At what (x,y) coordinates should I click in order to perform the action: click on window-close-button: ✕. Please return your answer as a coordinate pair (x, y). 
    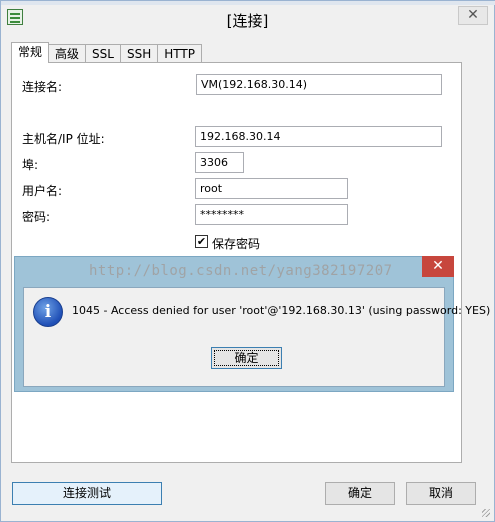
    Looking at the image, I should click on (473, 15).